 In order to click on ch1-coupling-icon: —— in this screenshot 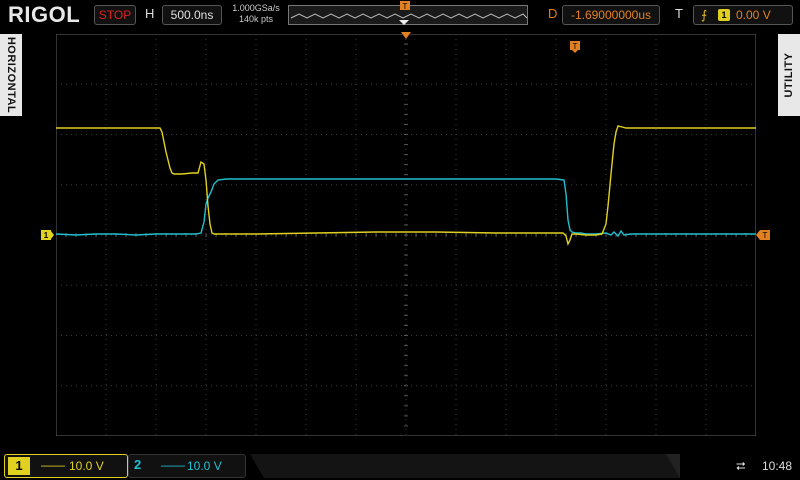, I will do `click(53, 465)`.